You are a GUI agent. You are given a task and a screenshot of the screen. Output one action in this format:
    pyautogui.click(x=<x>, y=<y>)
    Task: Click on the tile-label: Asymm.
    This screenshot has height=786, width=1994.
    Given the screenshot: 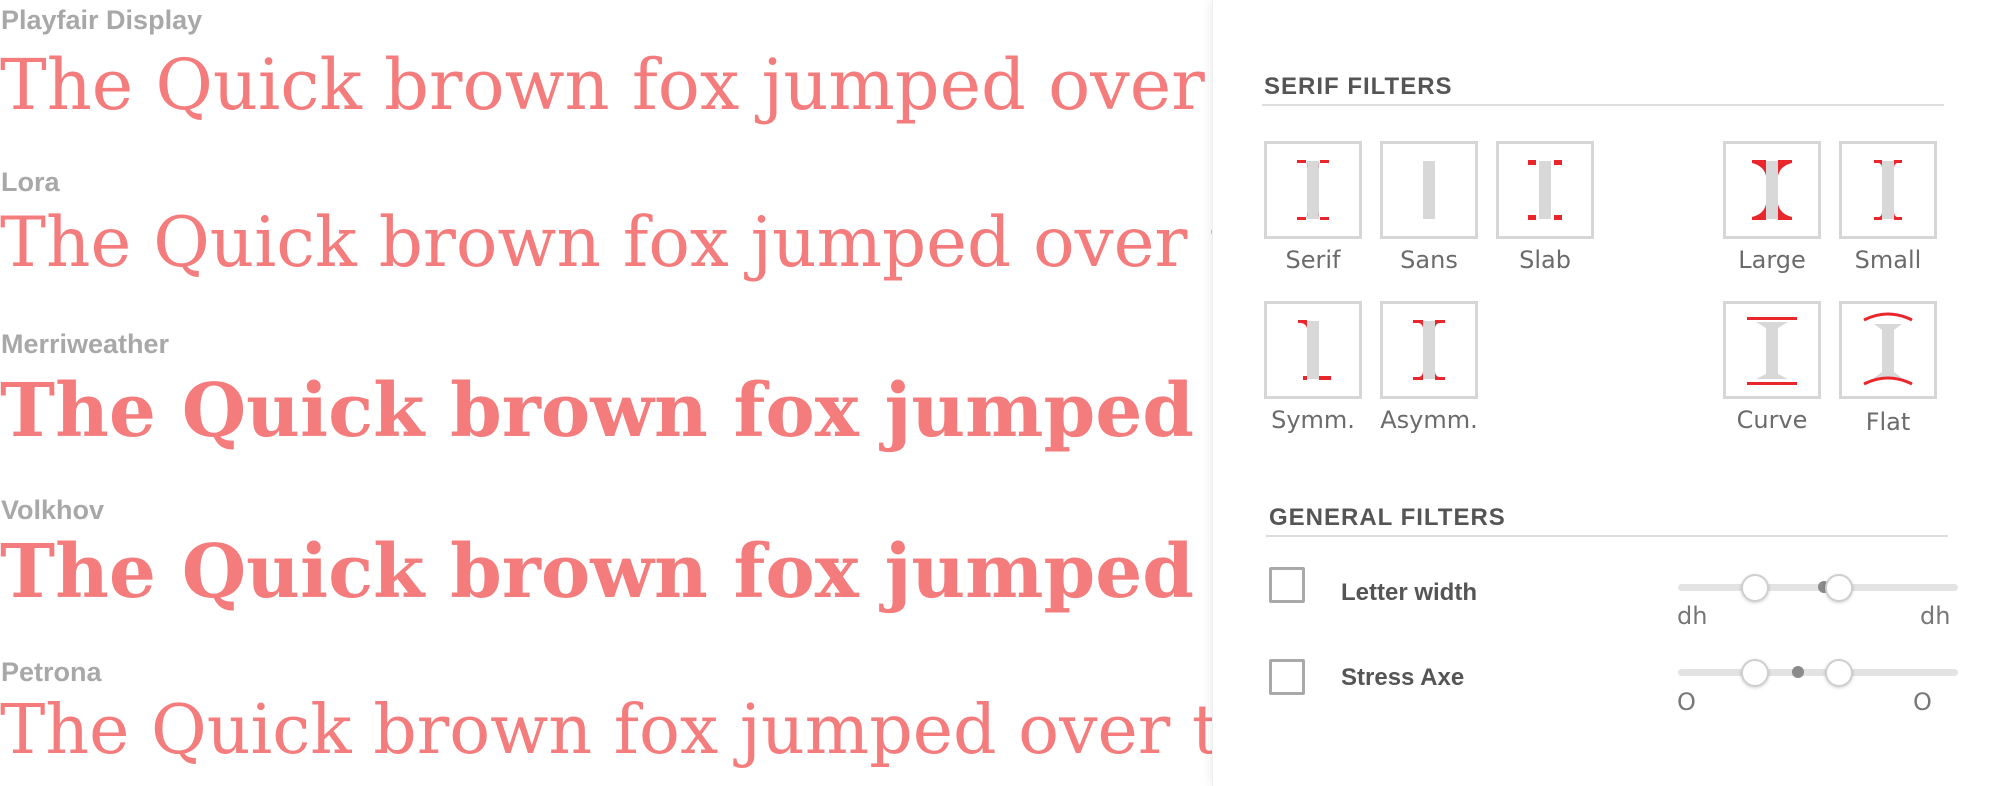 What is the action you would take?
    pyautogui.click(x=1429, y=420)
    